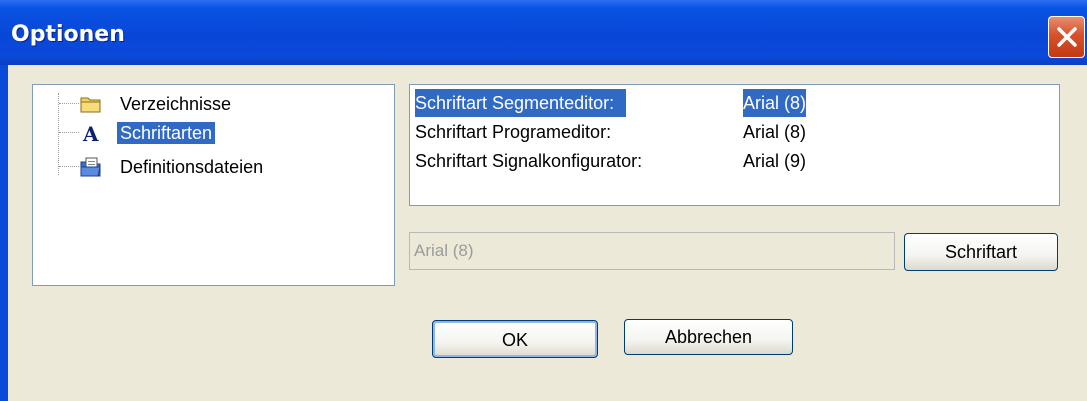 The width and height of the screenshot is (1087, 401). What do you see at coordinates (734, 132) in the screenshot?
I see `list-item: Schriftart Programeditor: Arial (8)` at bounding box center [734, 132].